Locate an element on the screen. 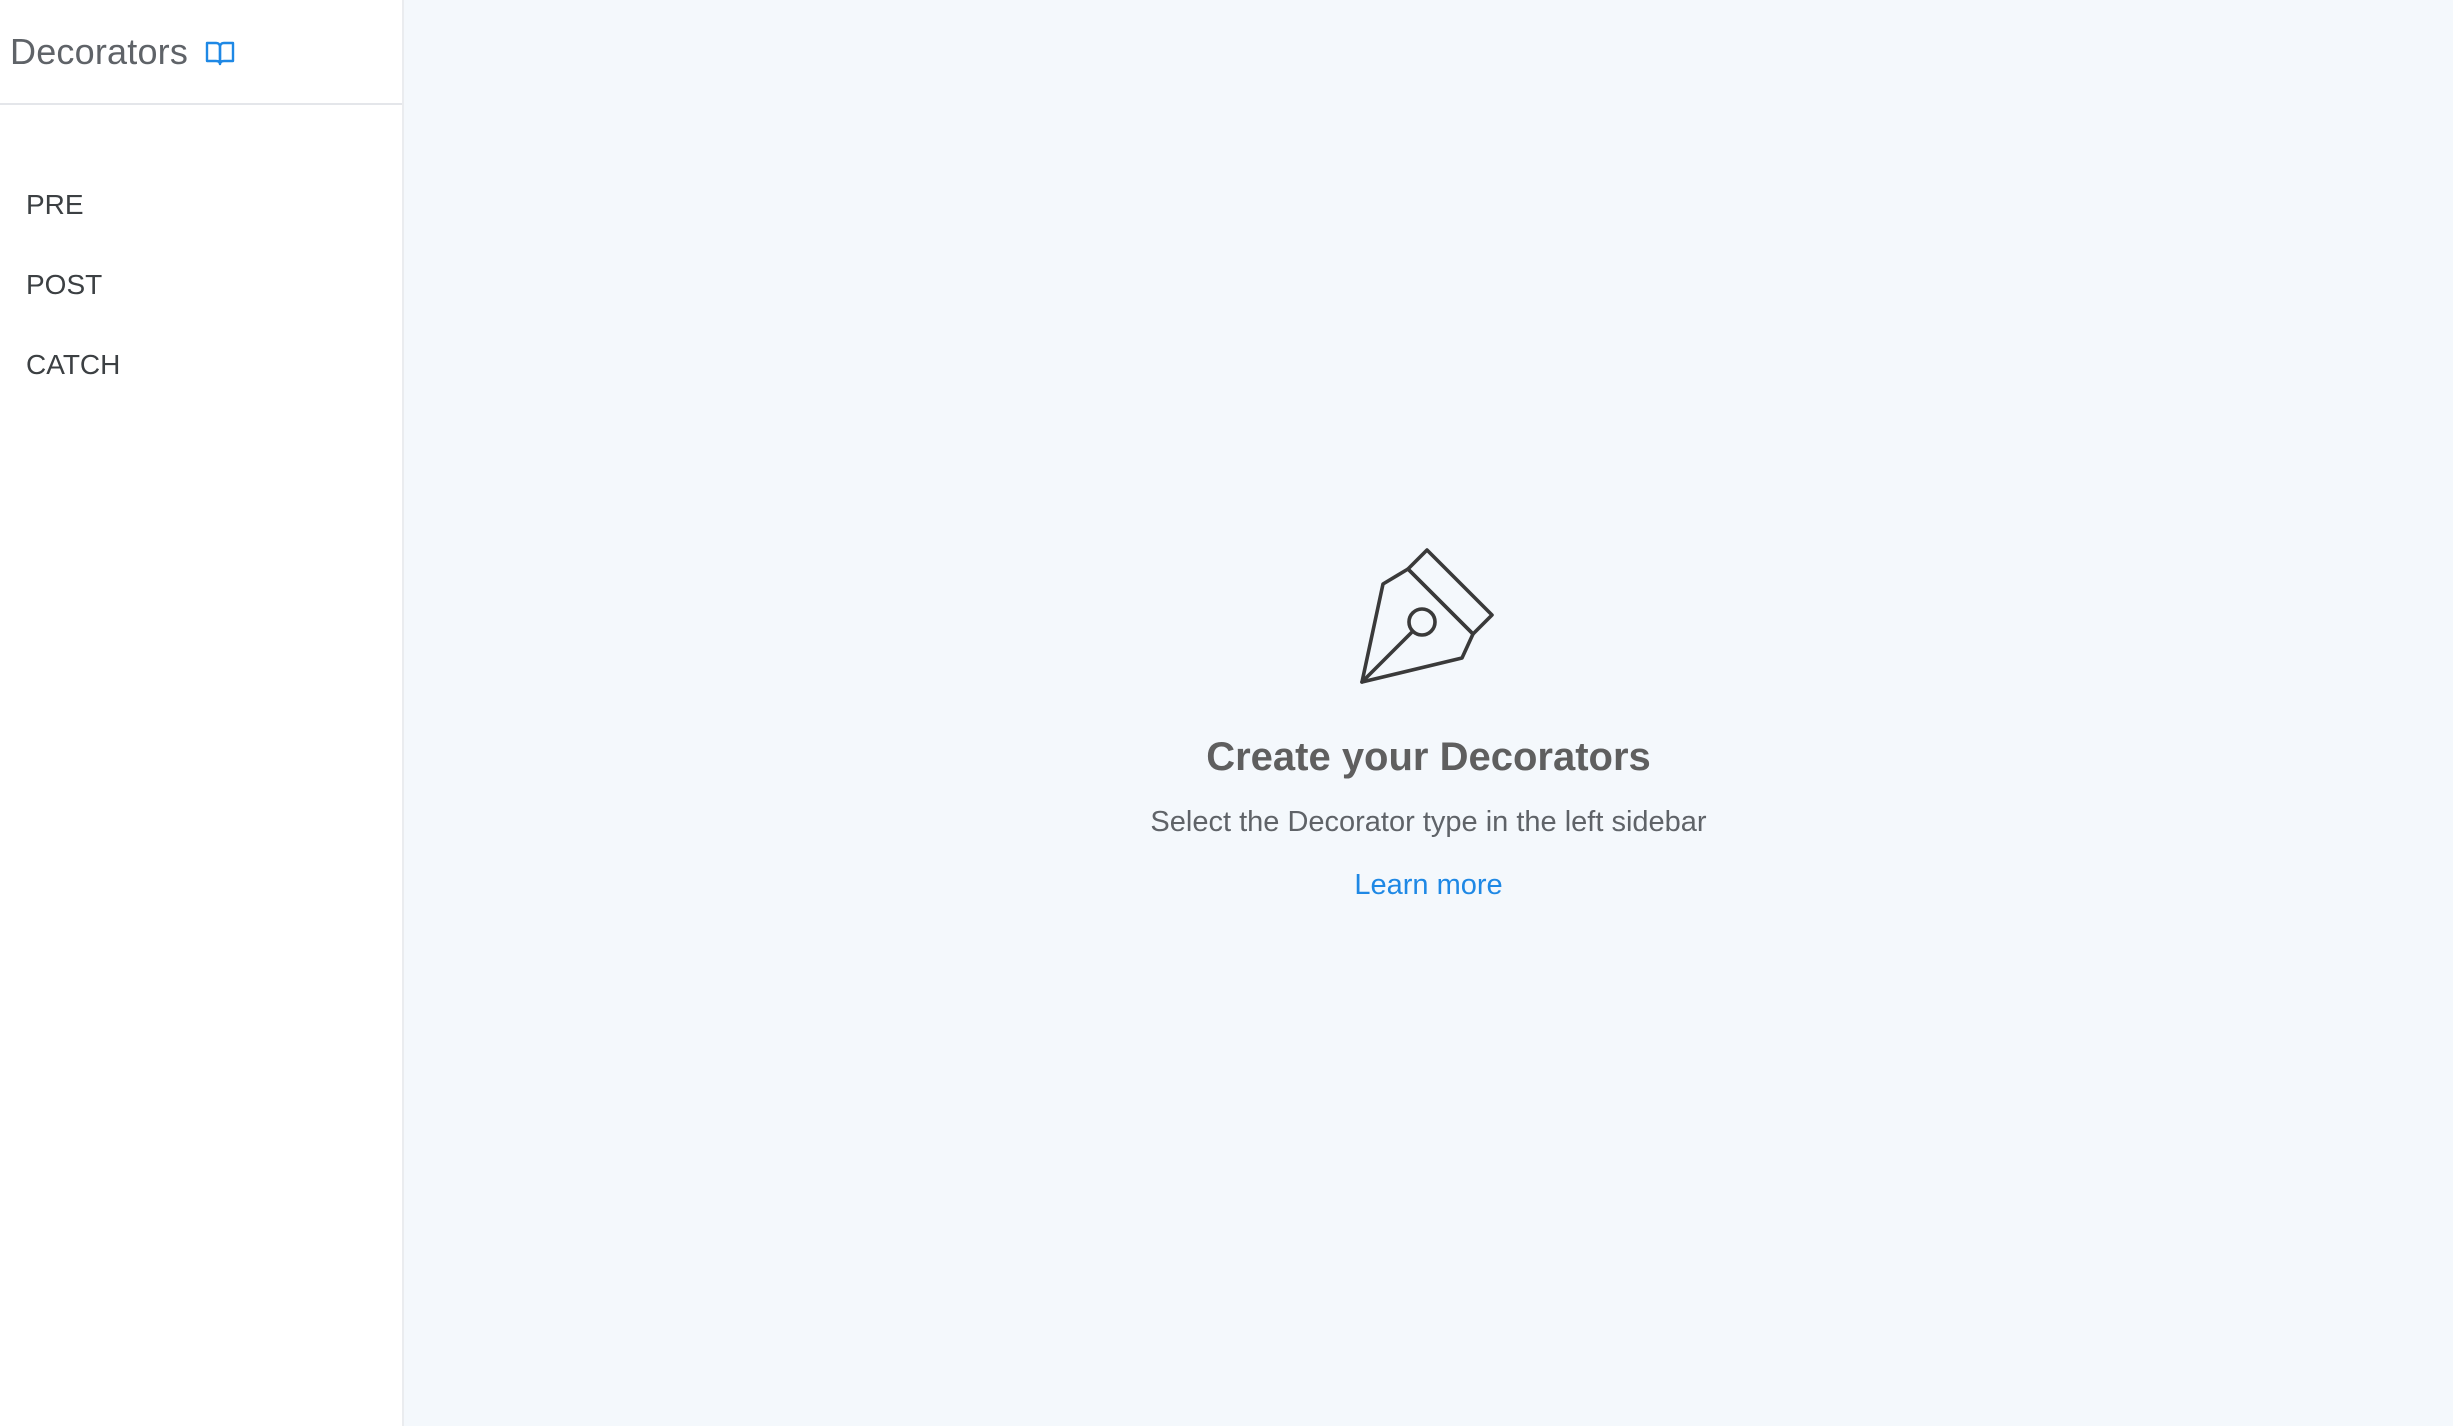  sidebar-item-catch: CATCH is located at coordinates (201, 365).